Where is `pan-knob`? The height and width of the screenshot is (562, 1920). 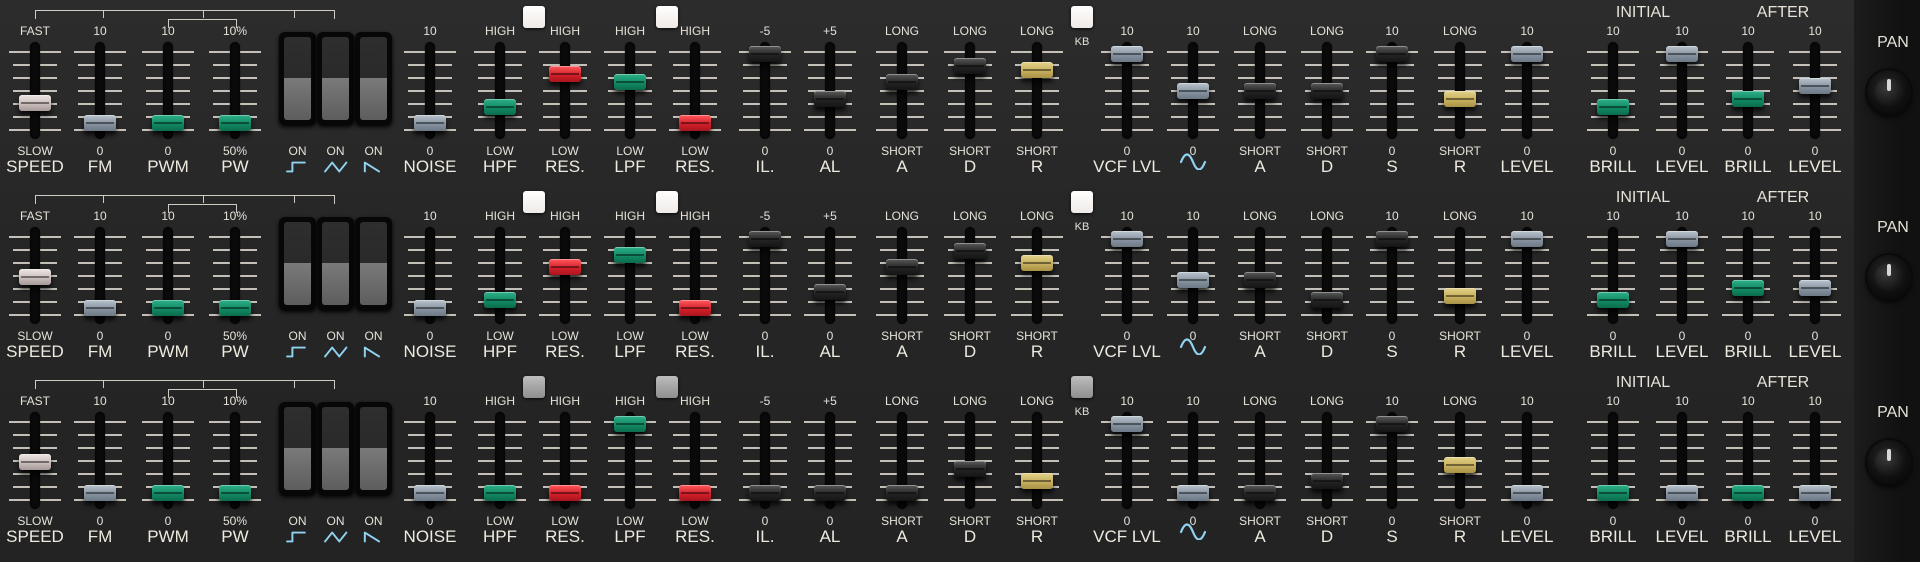
pan-knob is located at coordinates (1889, 277).